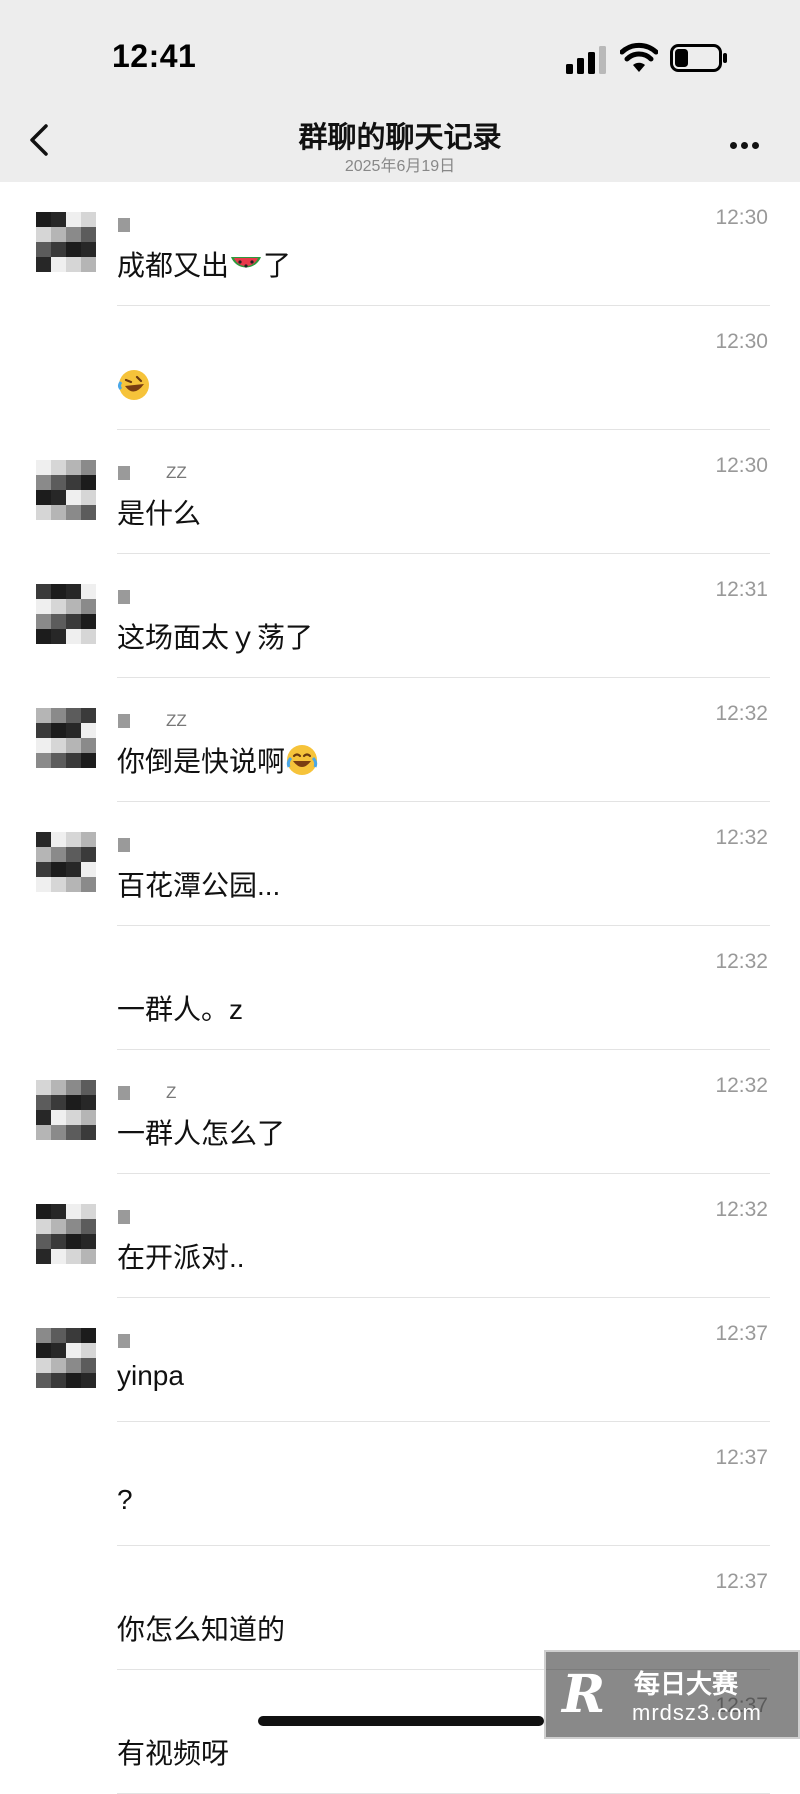  What do you see at coordinates (400, 244) in the screenshot?
I see `chat-message: 12:30 成都又出 了` at bounding box center [400, 244].